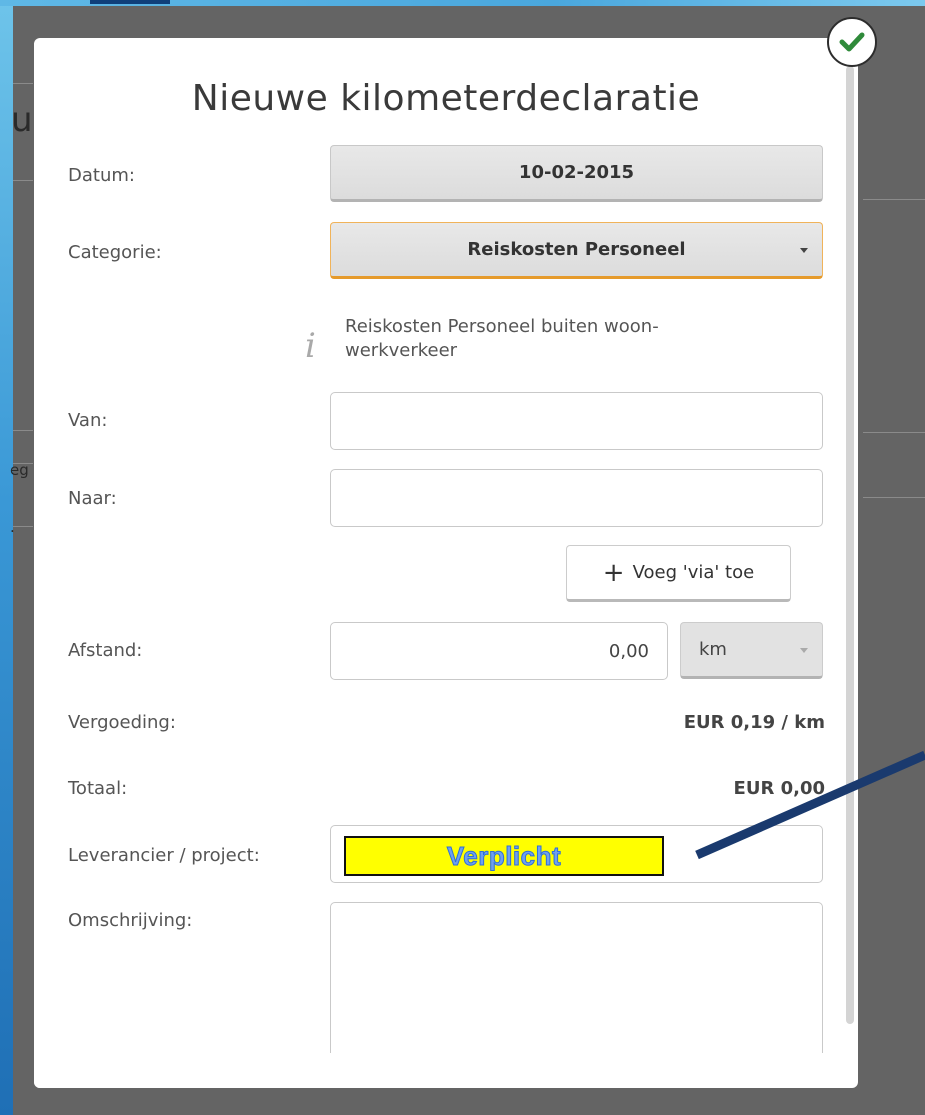  What do you see at coordinates (105, 650) in the screenshot?
I see `afstand-label: Afstand:` at bounding box center [105, 650].